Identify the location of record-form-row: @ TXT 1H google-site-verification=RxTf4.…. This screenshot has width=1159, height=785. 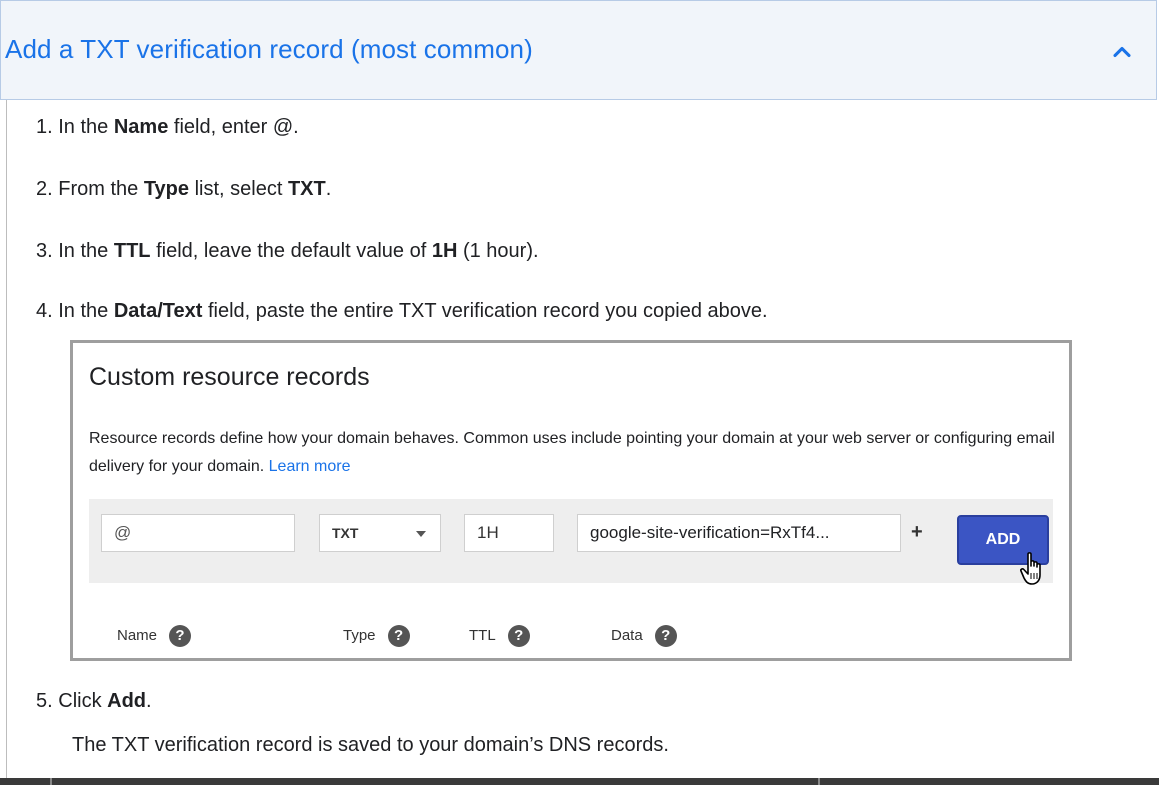
(571, 542).